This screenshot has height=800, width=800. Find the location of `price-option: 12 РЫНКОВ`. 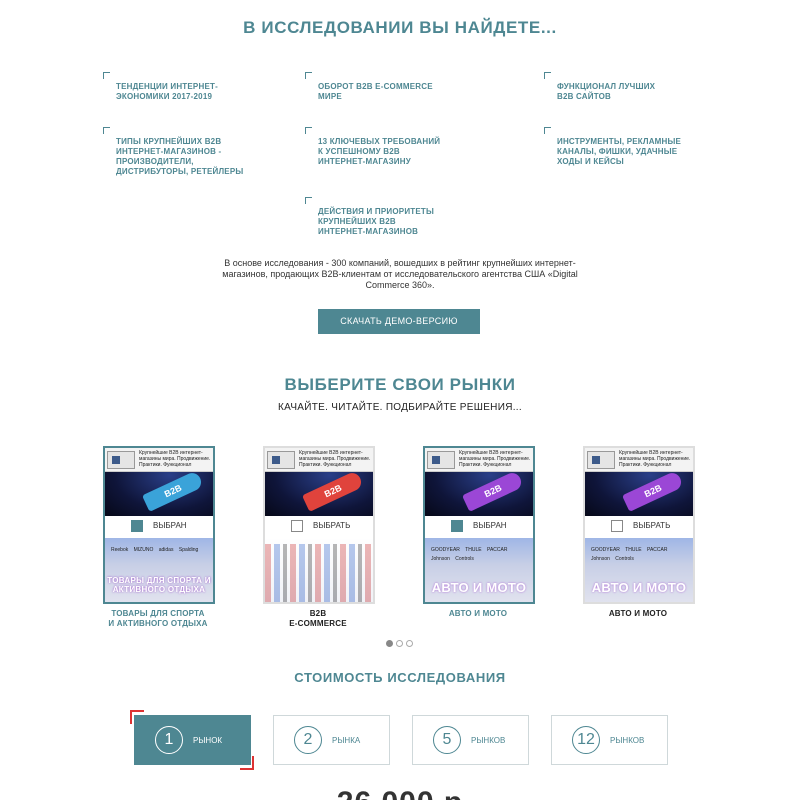

price-option: 12 РЫНКОВ is located at coordinates (609, 740).